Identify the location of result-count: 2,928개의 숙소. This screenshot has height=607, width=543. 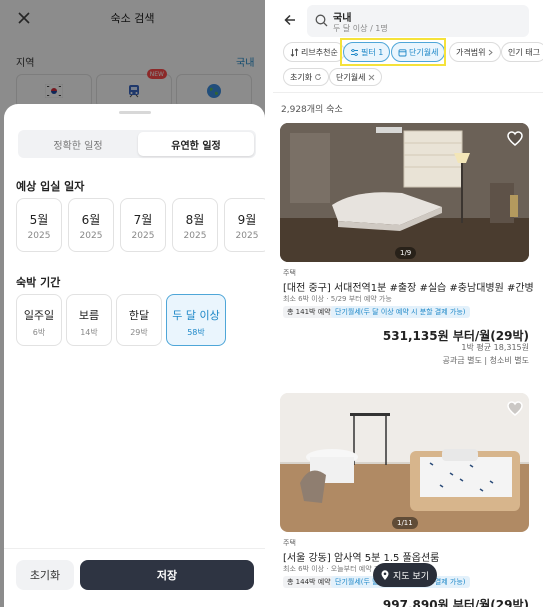
(312, 110).